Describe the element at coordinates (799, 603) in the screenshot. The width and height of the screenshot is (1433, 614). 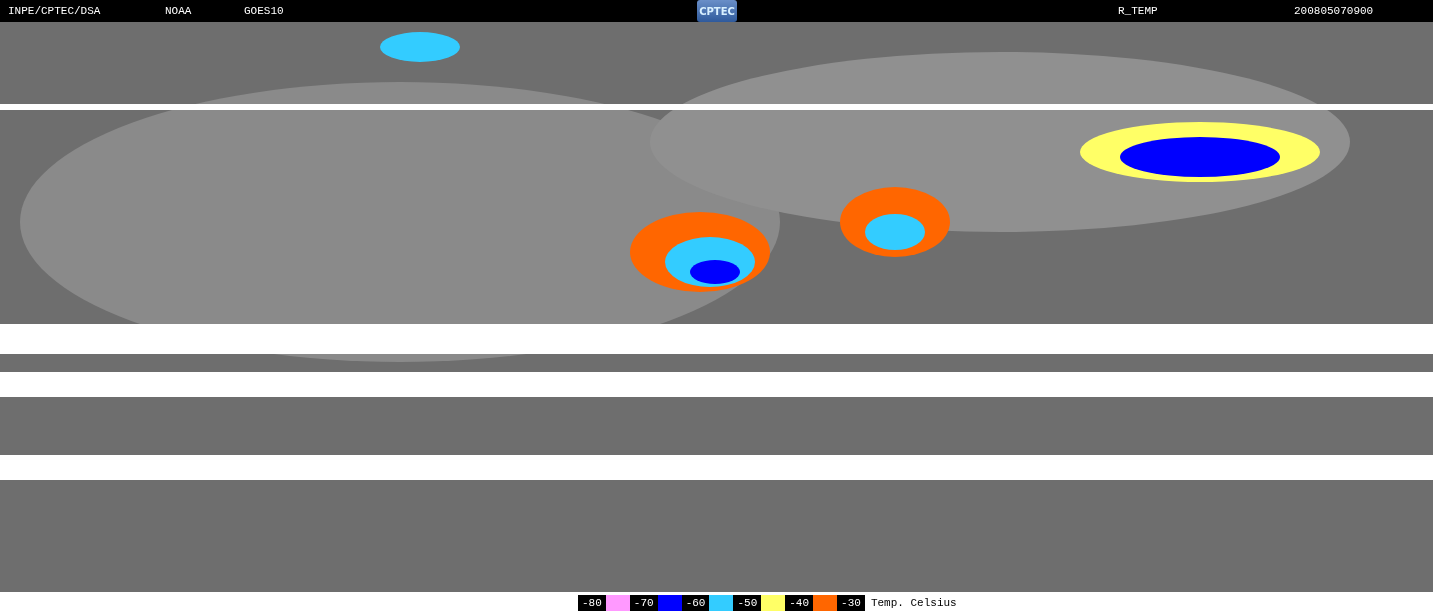
I see `legend-value: -40` at that location.